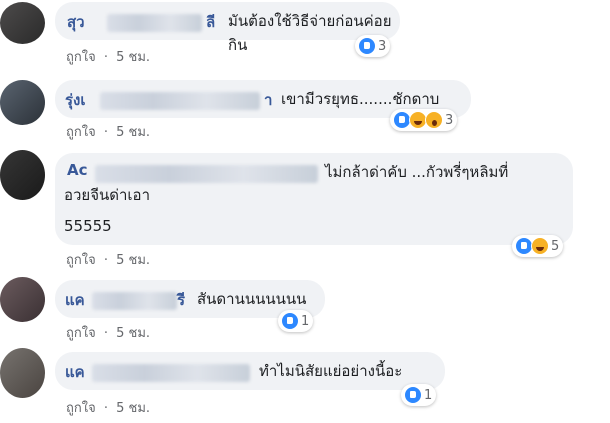 The width and height of the screenshot is (610, 423). What do you see at coordinates (75, 100) in the screenshot?
I see `author-name: รุ่งเ` at bounding box center [75, 100].